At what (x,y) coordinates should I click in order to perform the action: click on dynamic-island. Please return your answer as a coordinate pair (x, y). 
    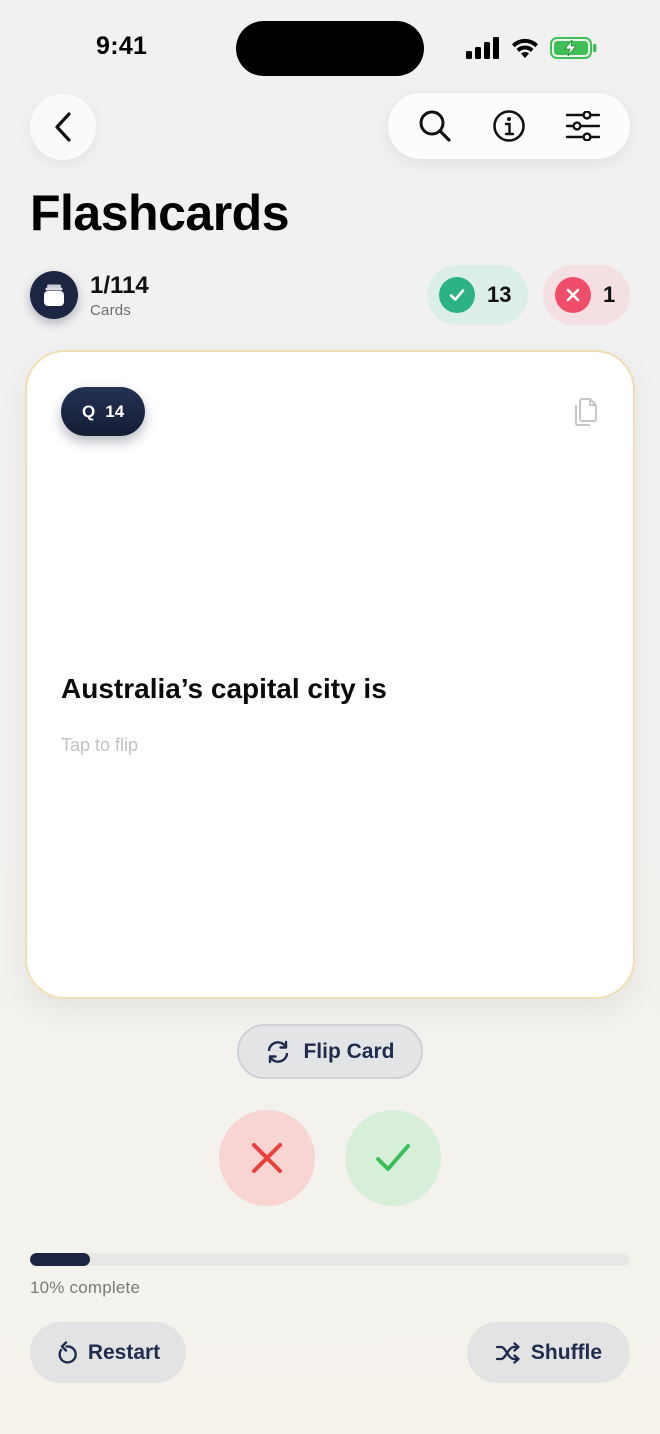
    Looking at the image, I should click on (330, 48).